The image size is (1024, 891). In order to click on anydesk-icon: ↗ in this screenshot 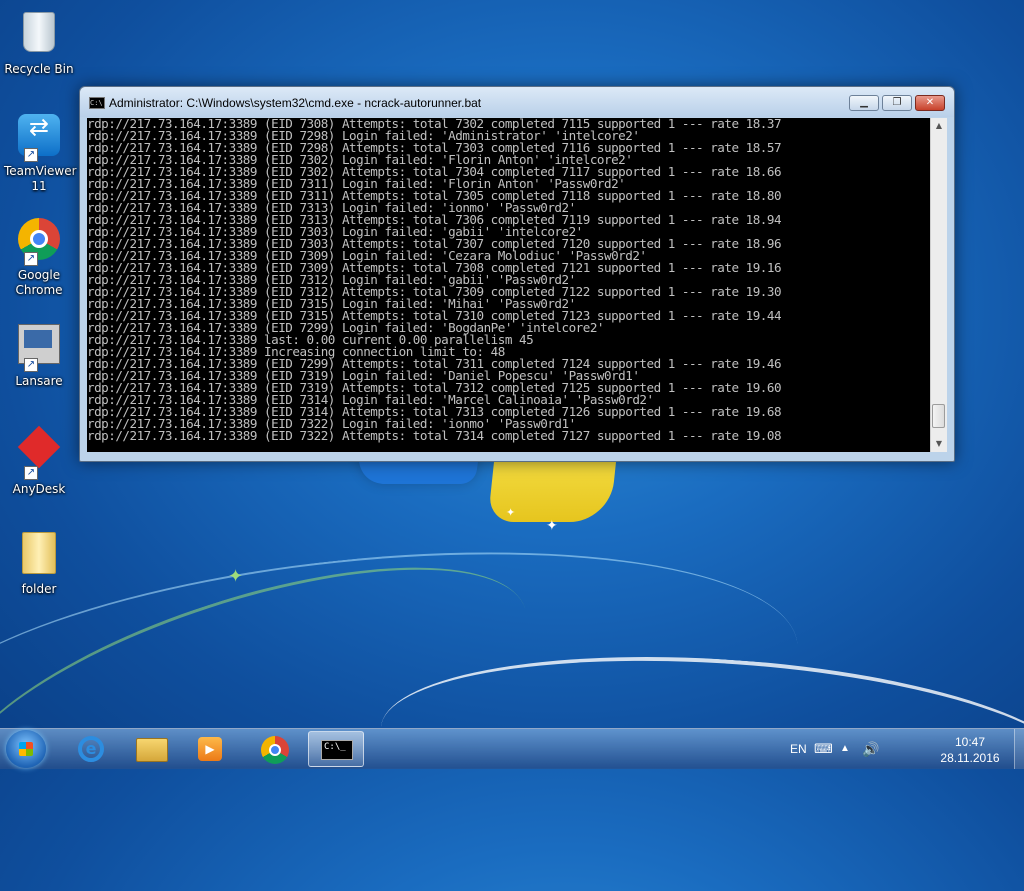, I will do `click(39, 452)`.